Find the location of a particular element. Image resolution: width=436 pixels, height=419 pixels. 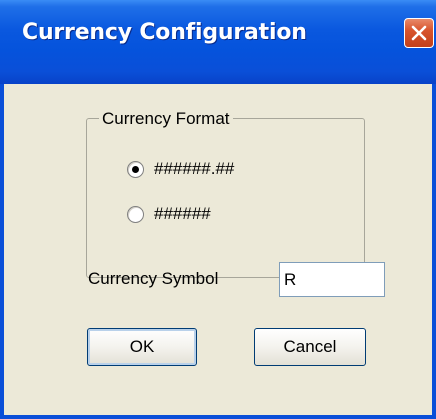

close-x-icon is located at coordinates (419, 33).